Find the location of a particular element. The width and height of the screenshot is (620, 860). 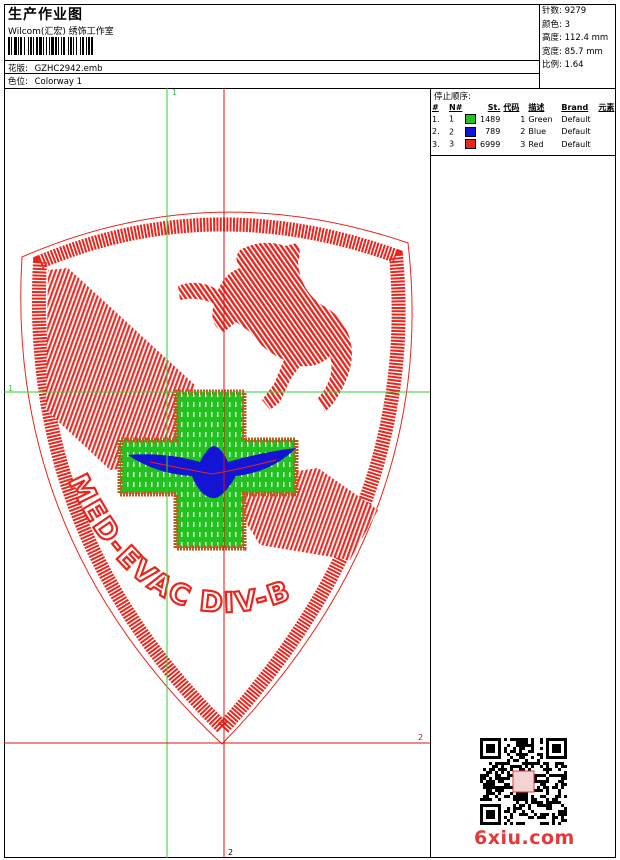

watermark-logo: 6xiu.com is located at coordinates (524, 838).